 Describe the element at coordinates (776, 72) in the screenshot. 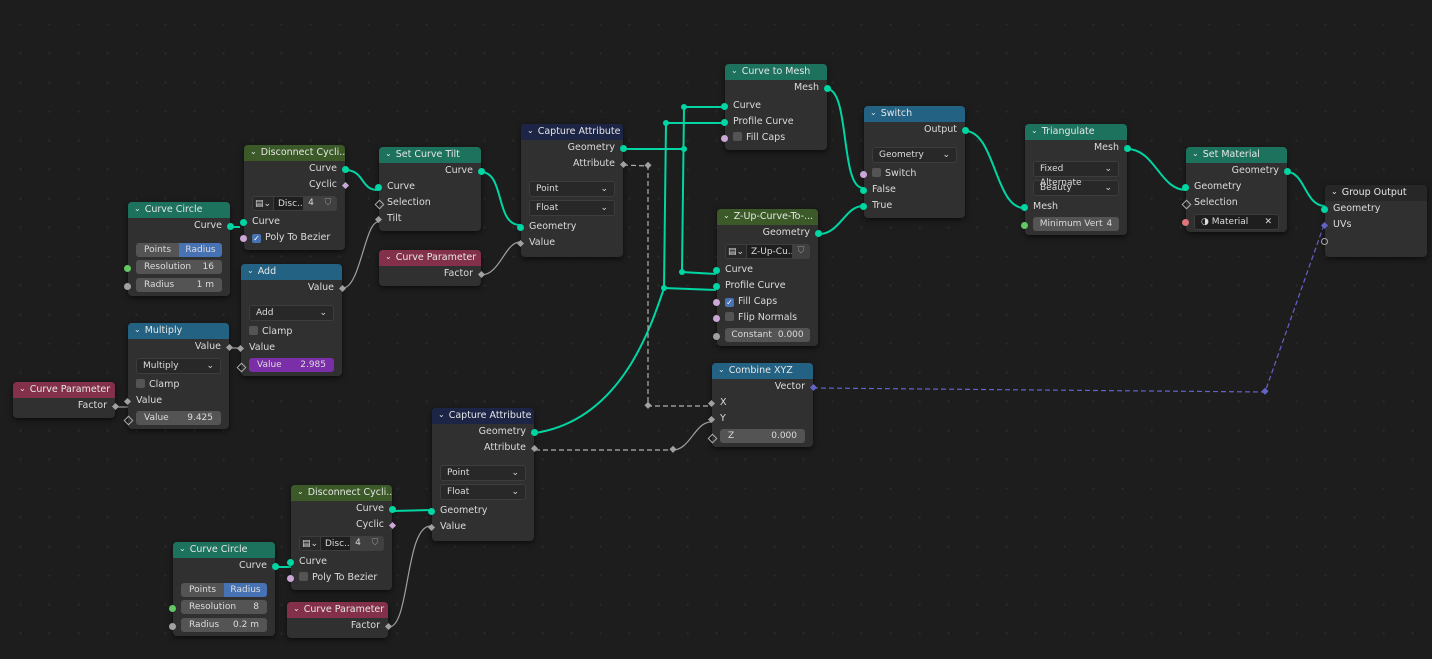

I see `node-header: ⌄ Curve to Mesh` at that location.